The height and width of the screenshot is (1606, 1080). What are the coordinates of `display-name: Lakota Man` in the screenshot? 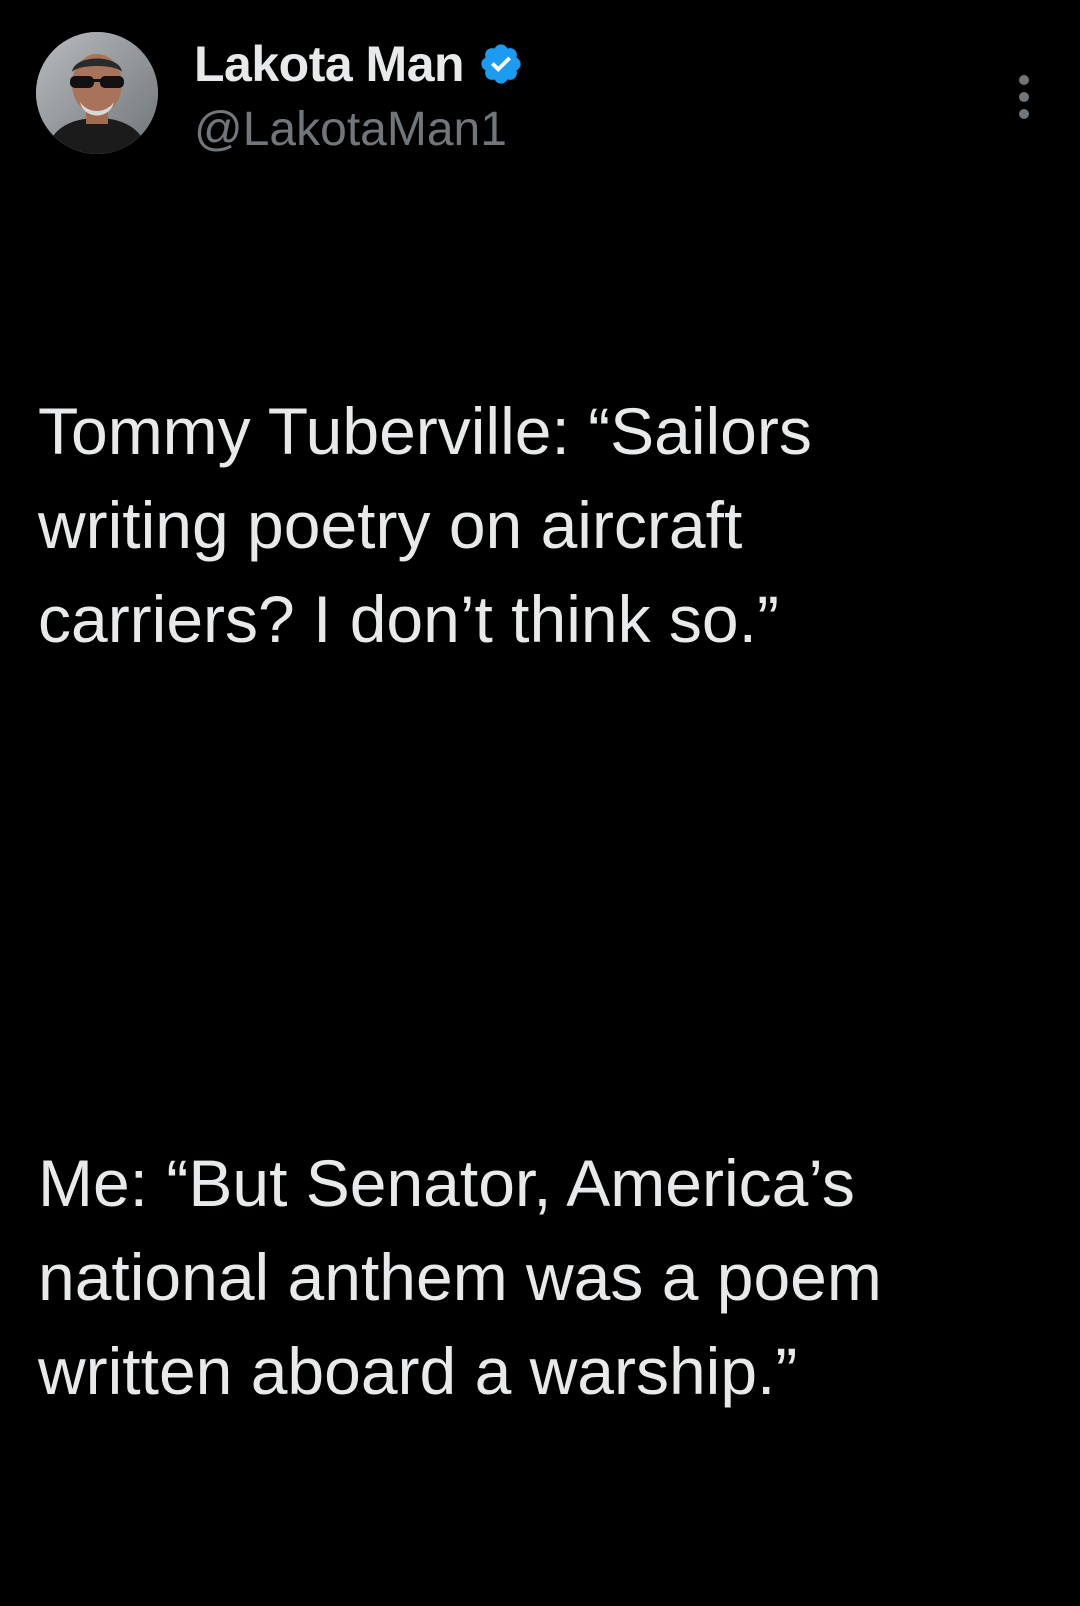 It's located at (329, 64).